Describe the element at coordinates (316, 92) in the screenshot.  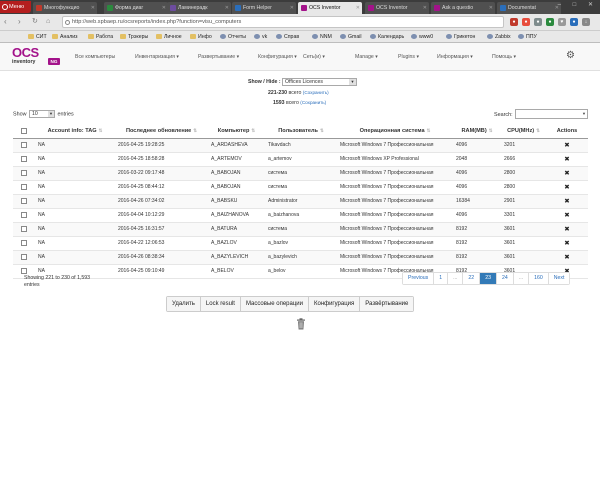
I see `range-save-link: (Сохранить)` at that location.